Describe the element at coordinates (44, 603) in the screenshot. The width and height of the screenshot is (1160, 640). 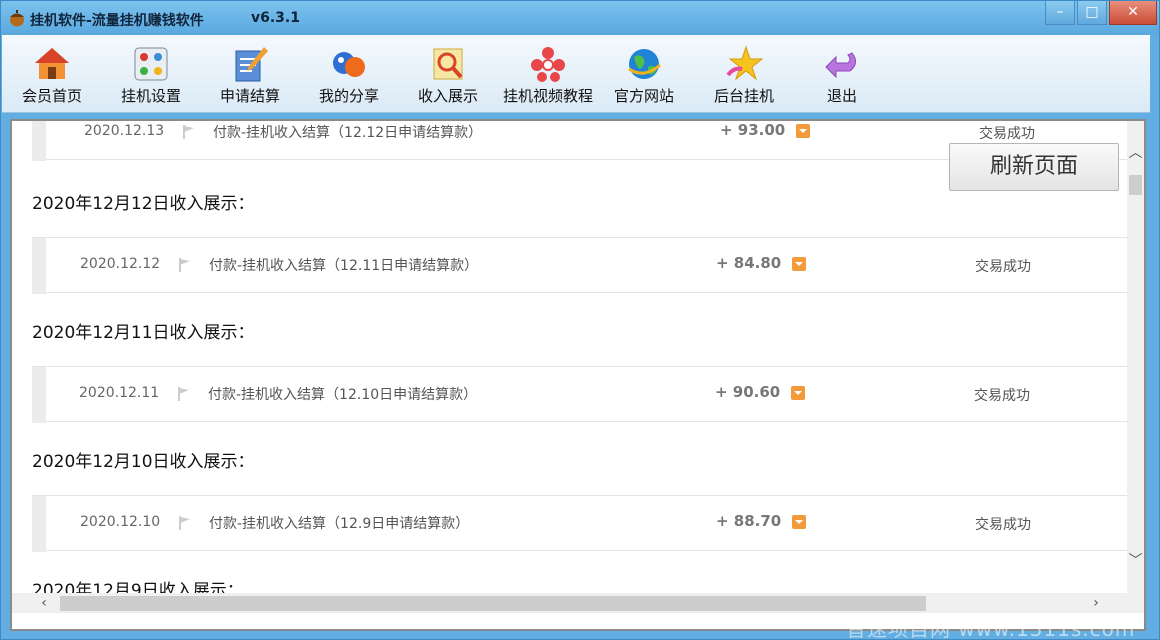
I see `scroll-left-icon: ‹` at that location.